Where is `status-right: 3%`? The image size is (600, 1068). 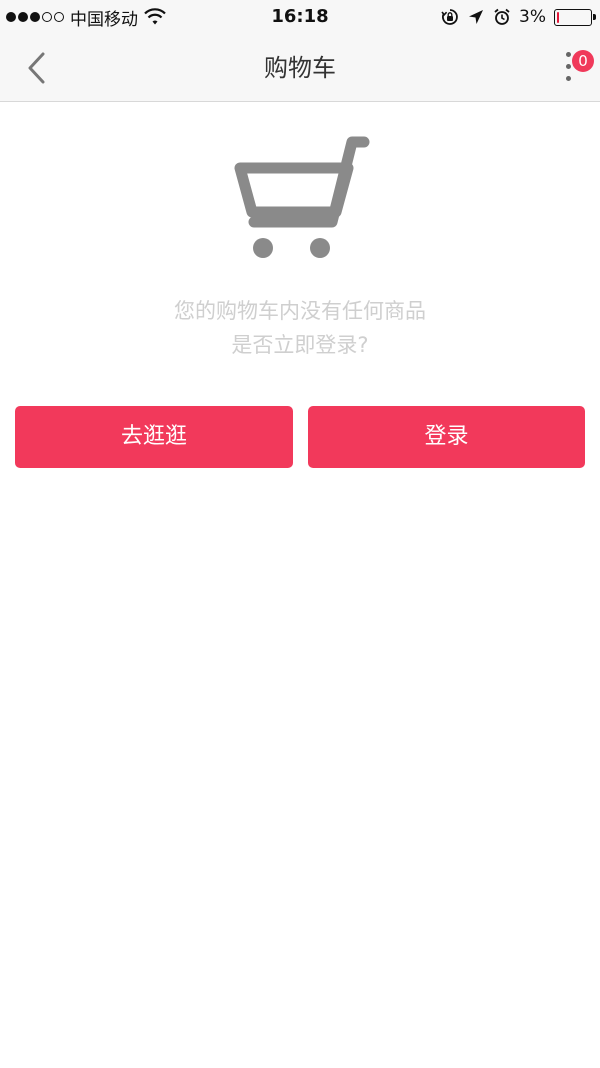 status-right: 3% is located at coordinates (518, 17).